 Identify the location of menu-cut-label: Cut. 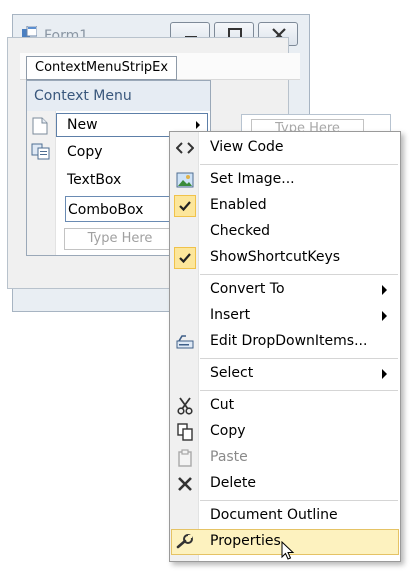
(222, 405).